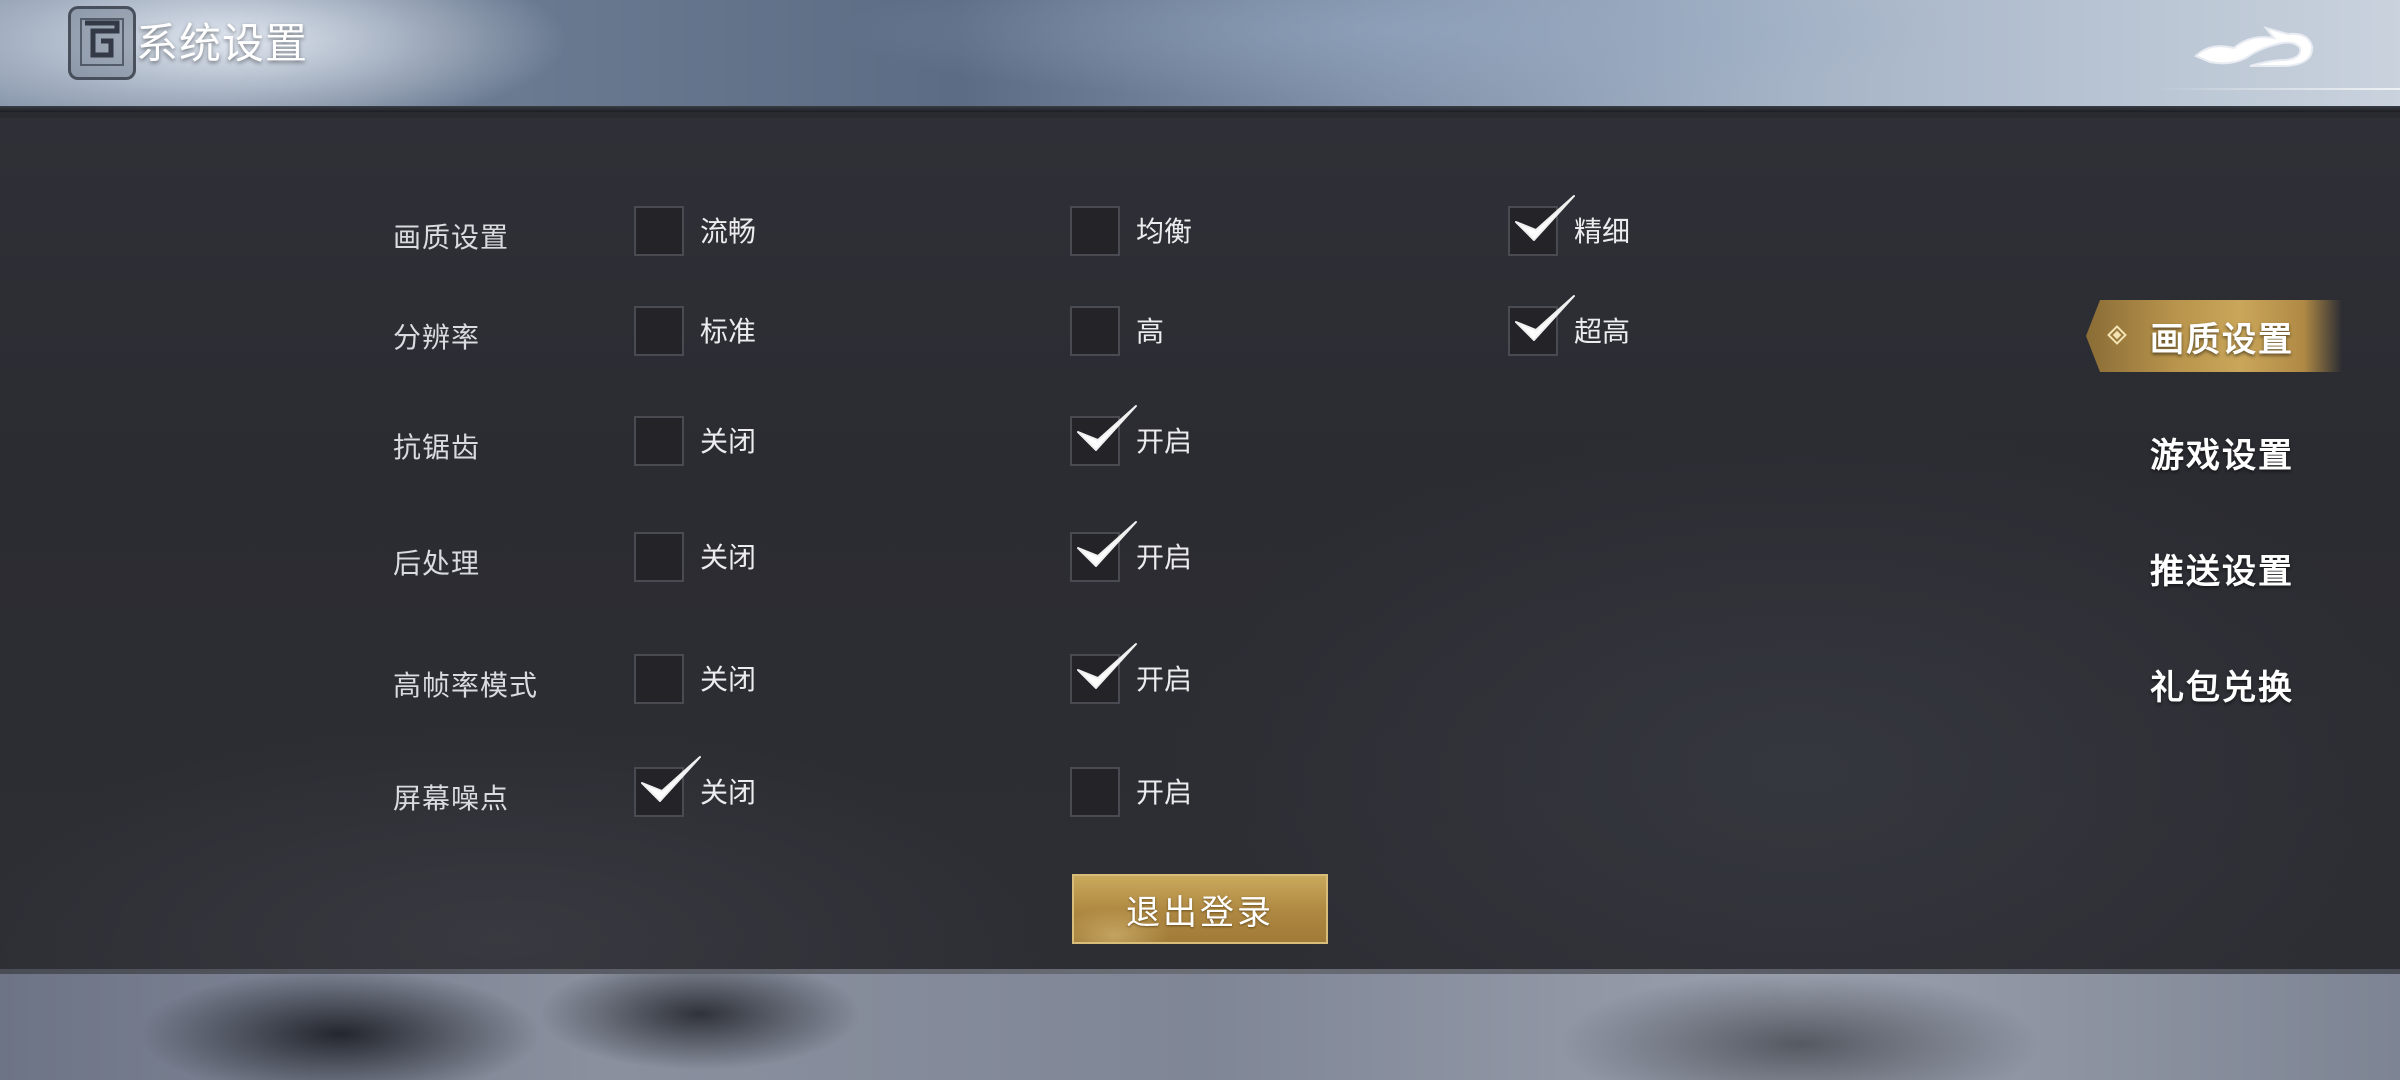  What do you see at coordinates (2222, 336) in the screenshot?
I see `nav-item: 画质设置` at bounding box center [2222, 336].